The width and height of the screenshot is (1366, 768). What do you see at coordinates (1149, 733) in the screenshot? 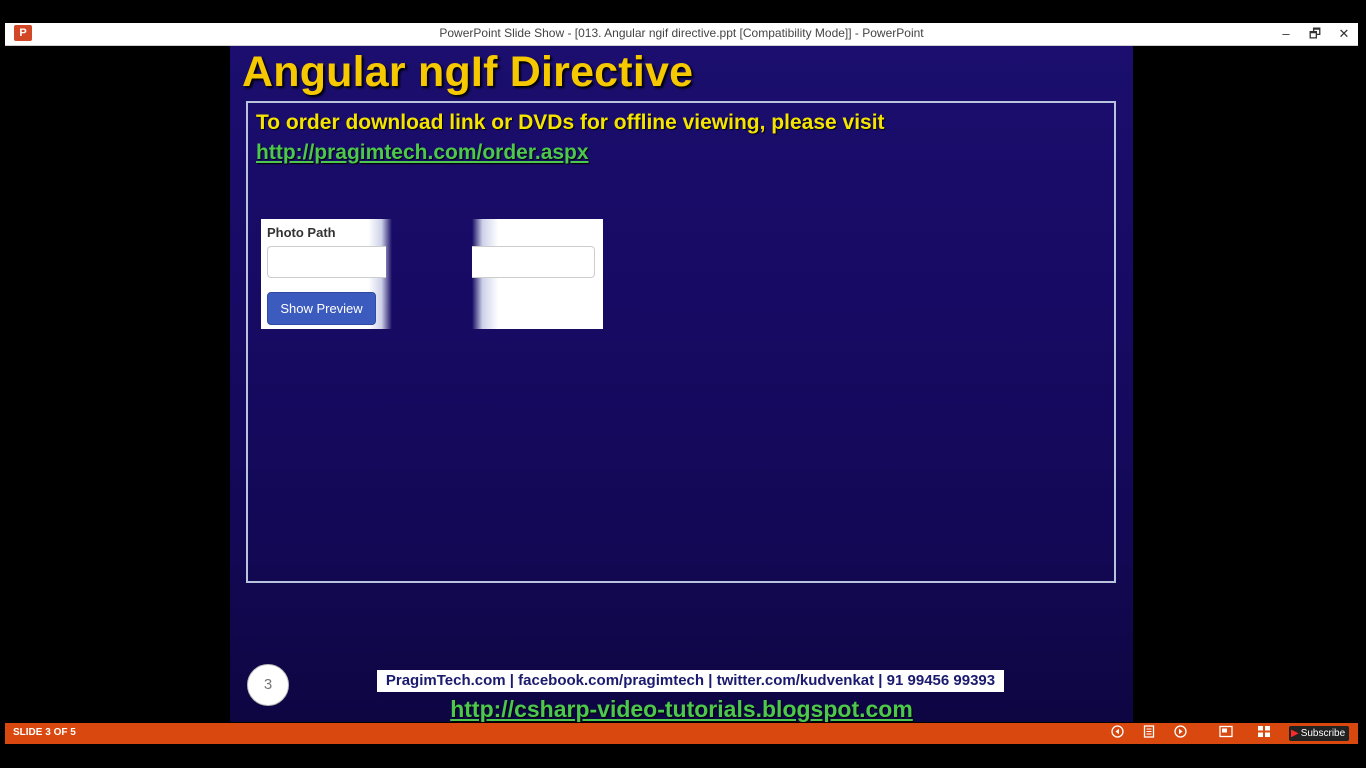
I see `notes-icon` at bounding box center [1149, 733].